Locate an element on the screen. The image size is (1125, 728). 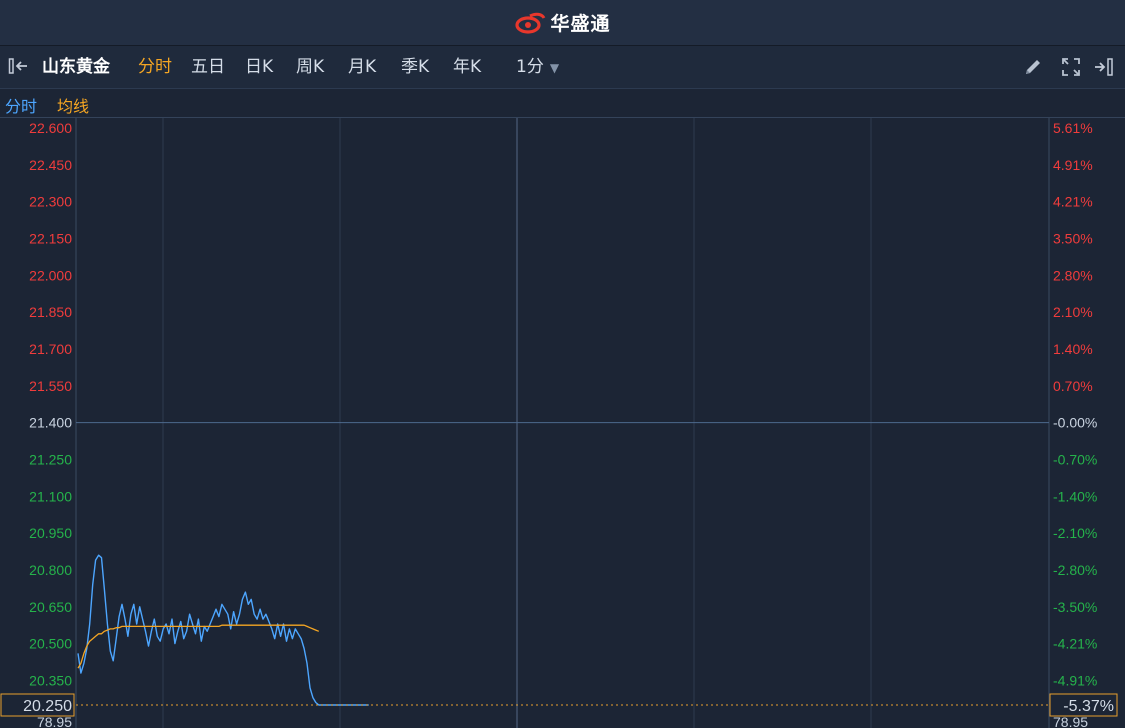
tab-quarterly-k: 季K is located at coordinates (415, 67).